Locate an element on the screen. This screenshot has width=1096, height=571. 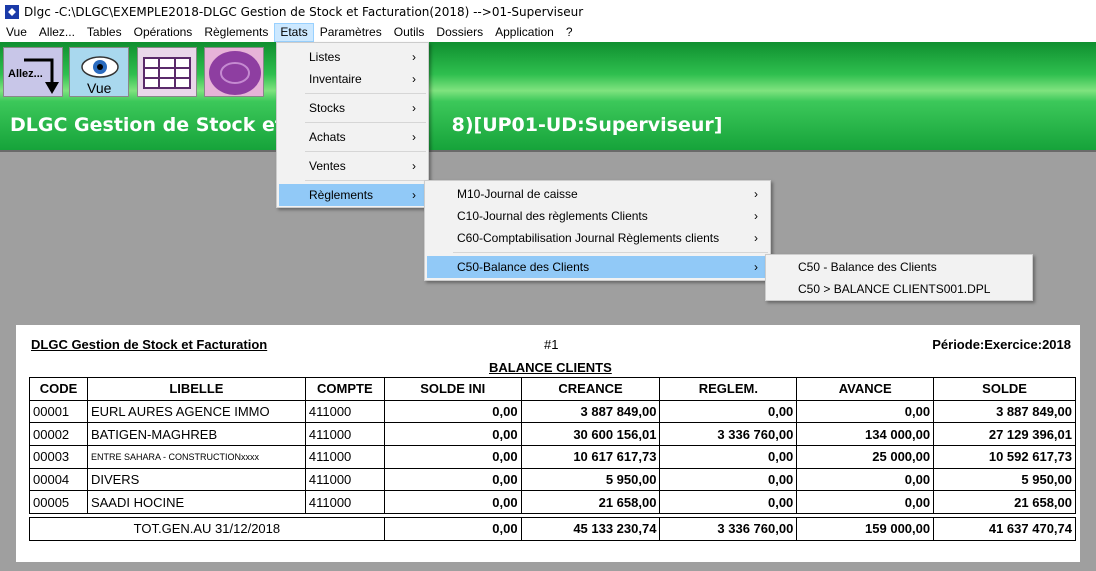
cell-solde: 10 592 617,73 is located at coordinates (1004, 457).